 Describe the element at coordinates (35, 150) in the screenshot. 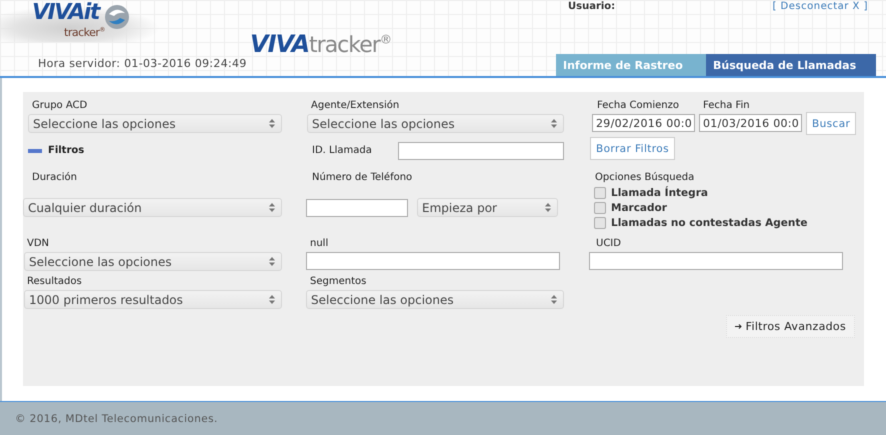

I see `minus-icon` at that location.